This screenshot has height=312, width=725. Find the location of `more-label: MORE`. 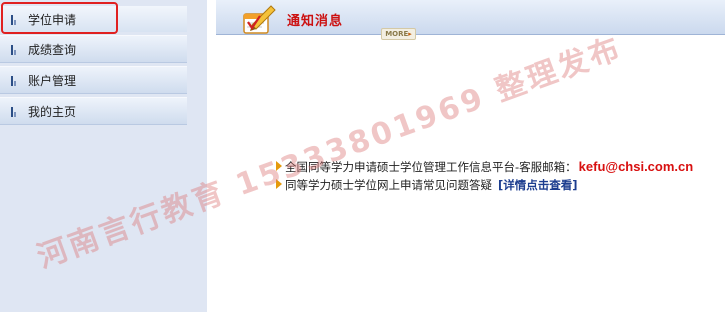

more-label: MORE is located at coordinates (397, 34).